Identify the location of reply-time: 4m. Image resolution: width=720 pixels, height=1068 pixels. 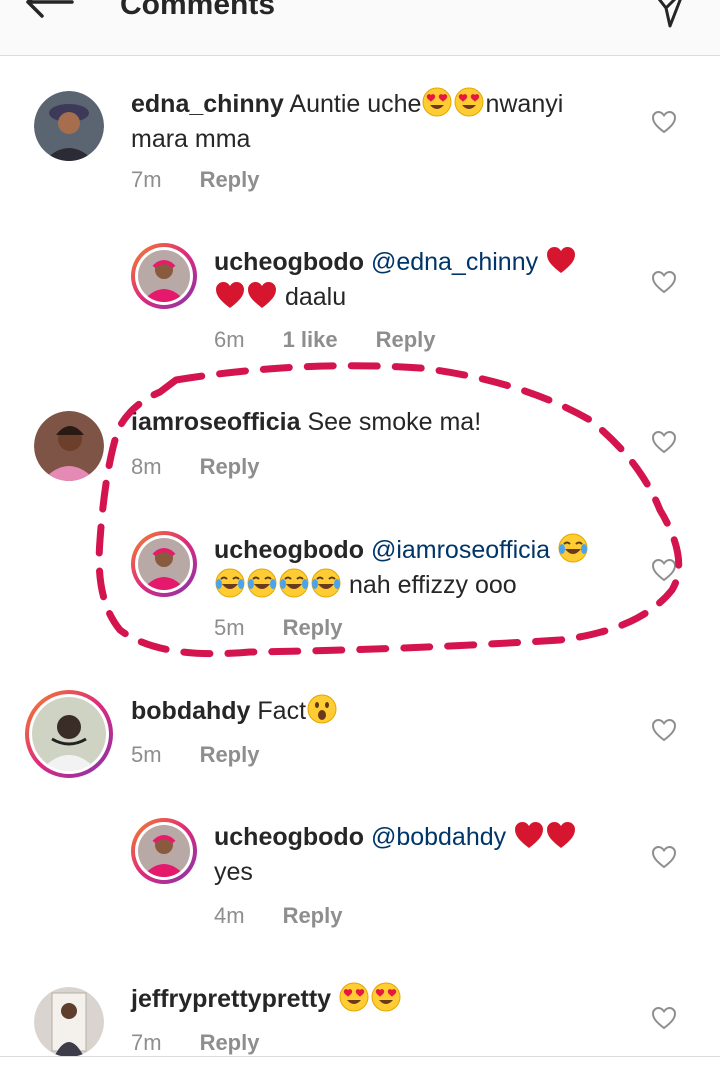
(229, 915).